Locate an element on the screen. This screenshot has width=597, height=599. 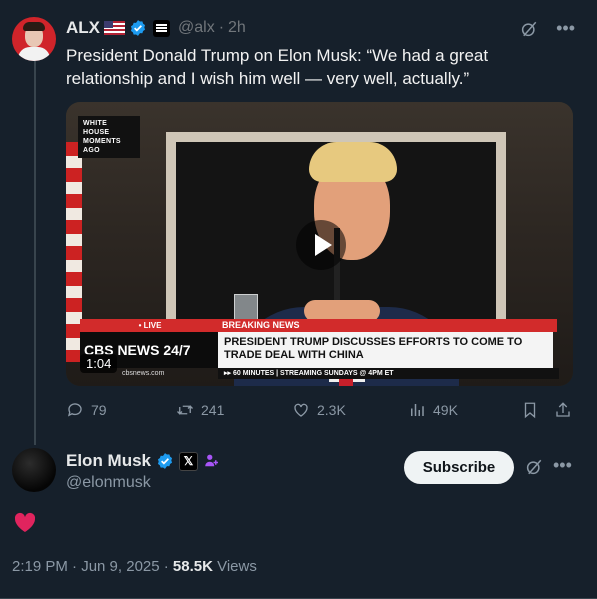
reply-button: 79 is located at coordinates (86, 410).